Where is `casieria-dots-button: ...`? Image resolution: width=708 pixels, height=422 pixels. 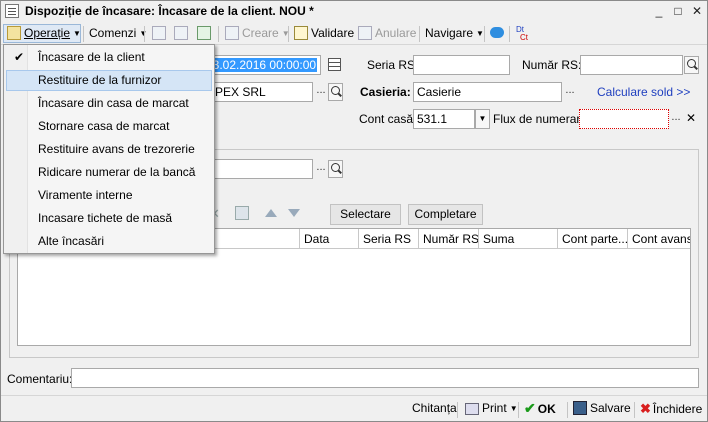 casieria-dots-button: ... is located at coordinates (570, 92).